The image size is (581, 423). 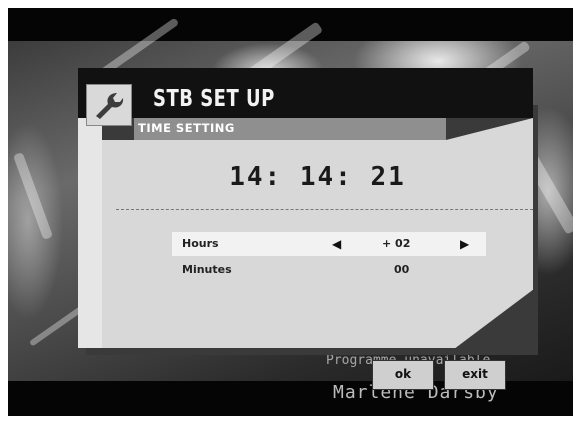 I want to click on header-bar: STB SET UP, so click(x=305, y=93).